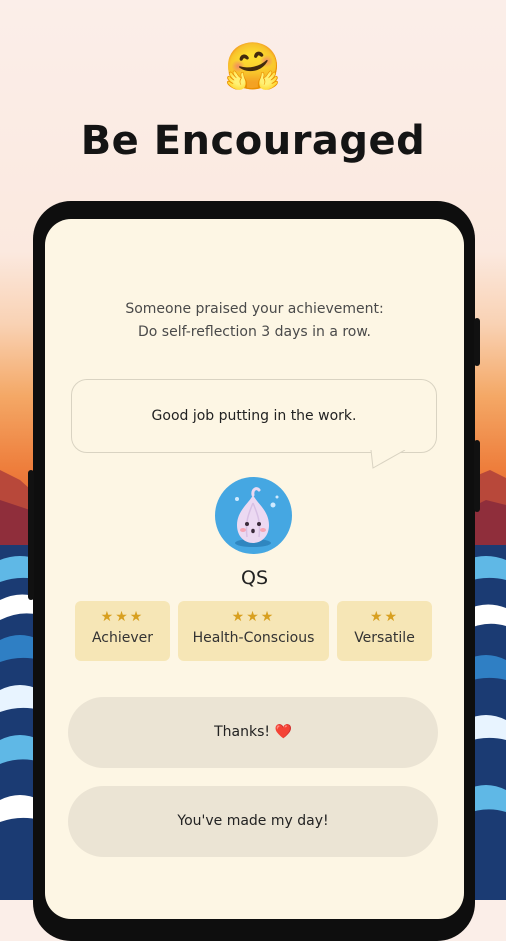 The height and width of the screenshot is (941, 506). I want to click on badge-label: Achiever, so click(122, 638).